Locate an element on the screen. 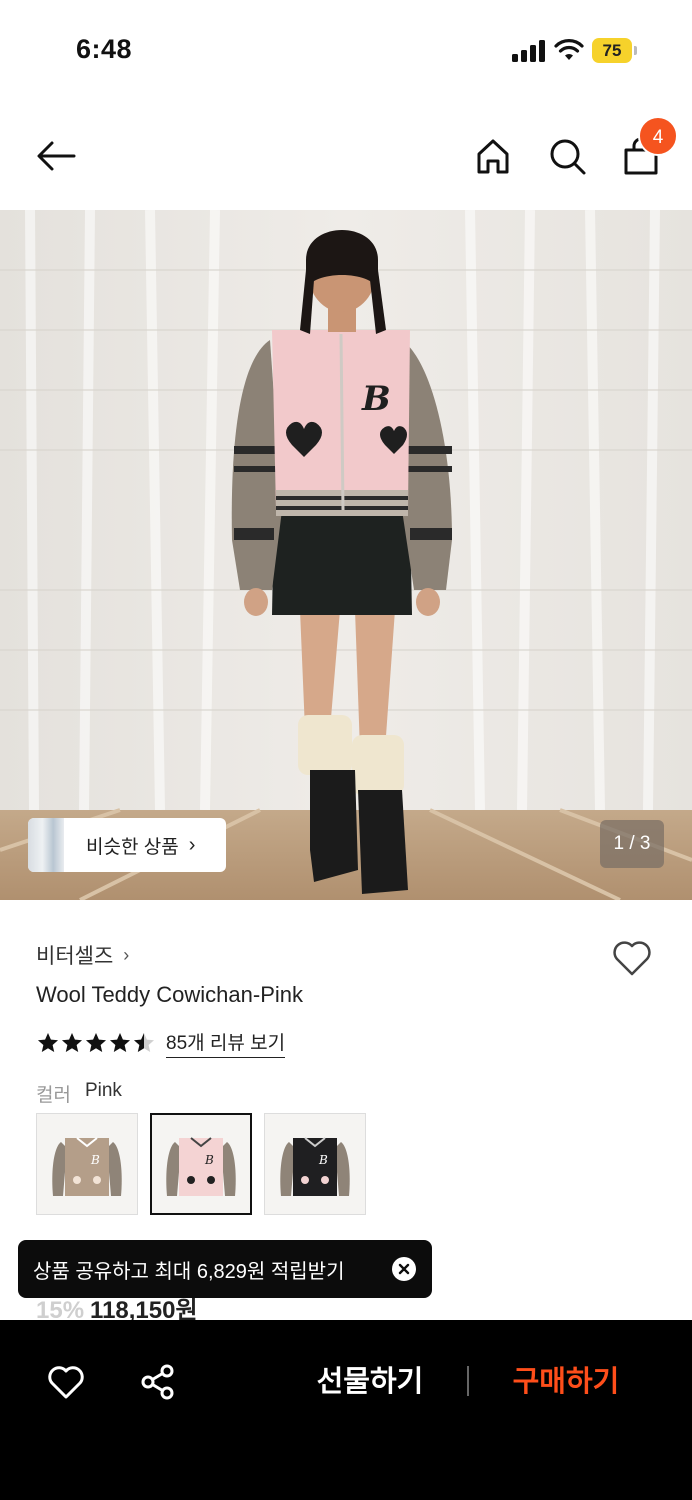 This screenshot has height=1500, width=692. brand-name: 비터셀즈 is located at coordinates (75, 956).